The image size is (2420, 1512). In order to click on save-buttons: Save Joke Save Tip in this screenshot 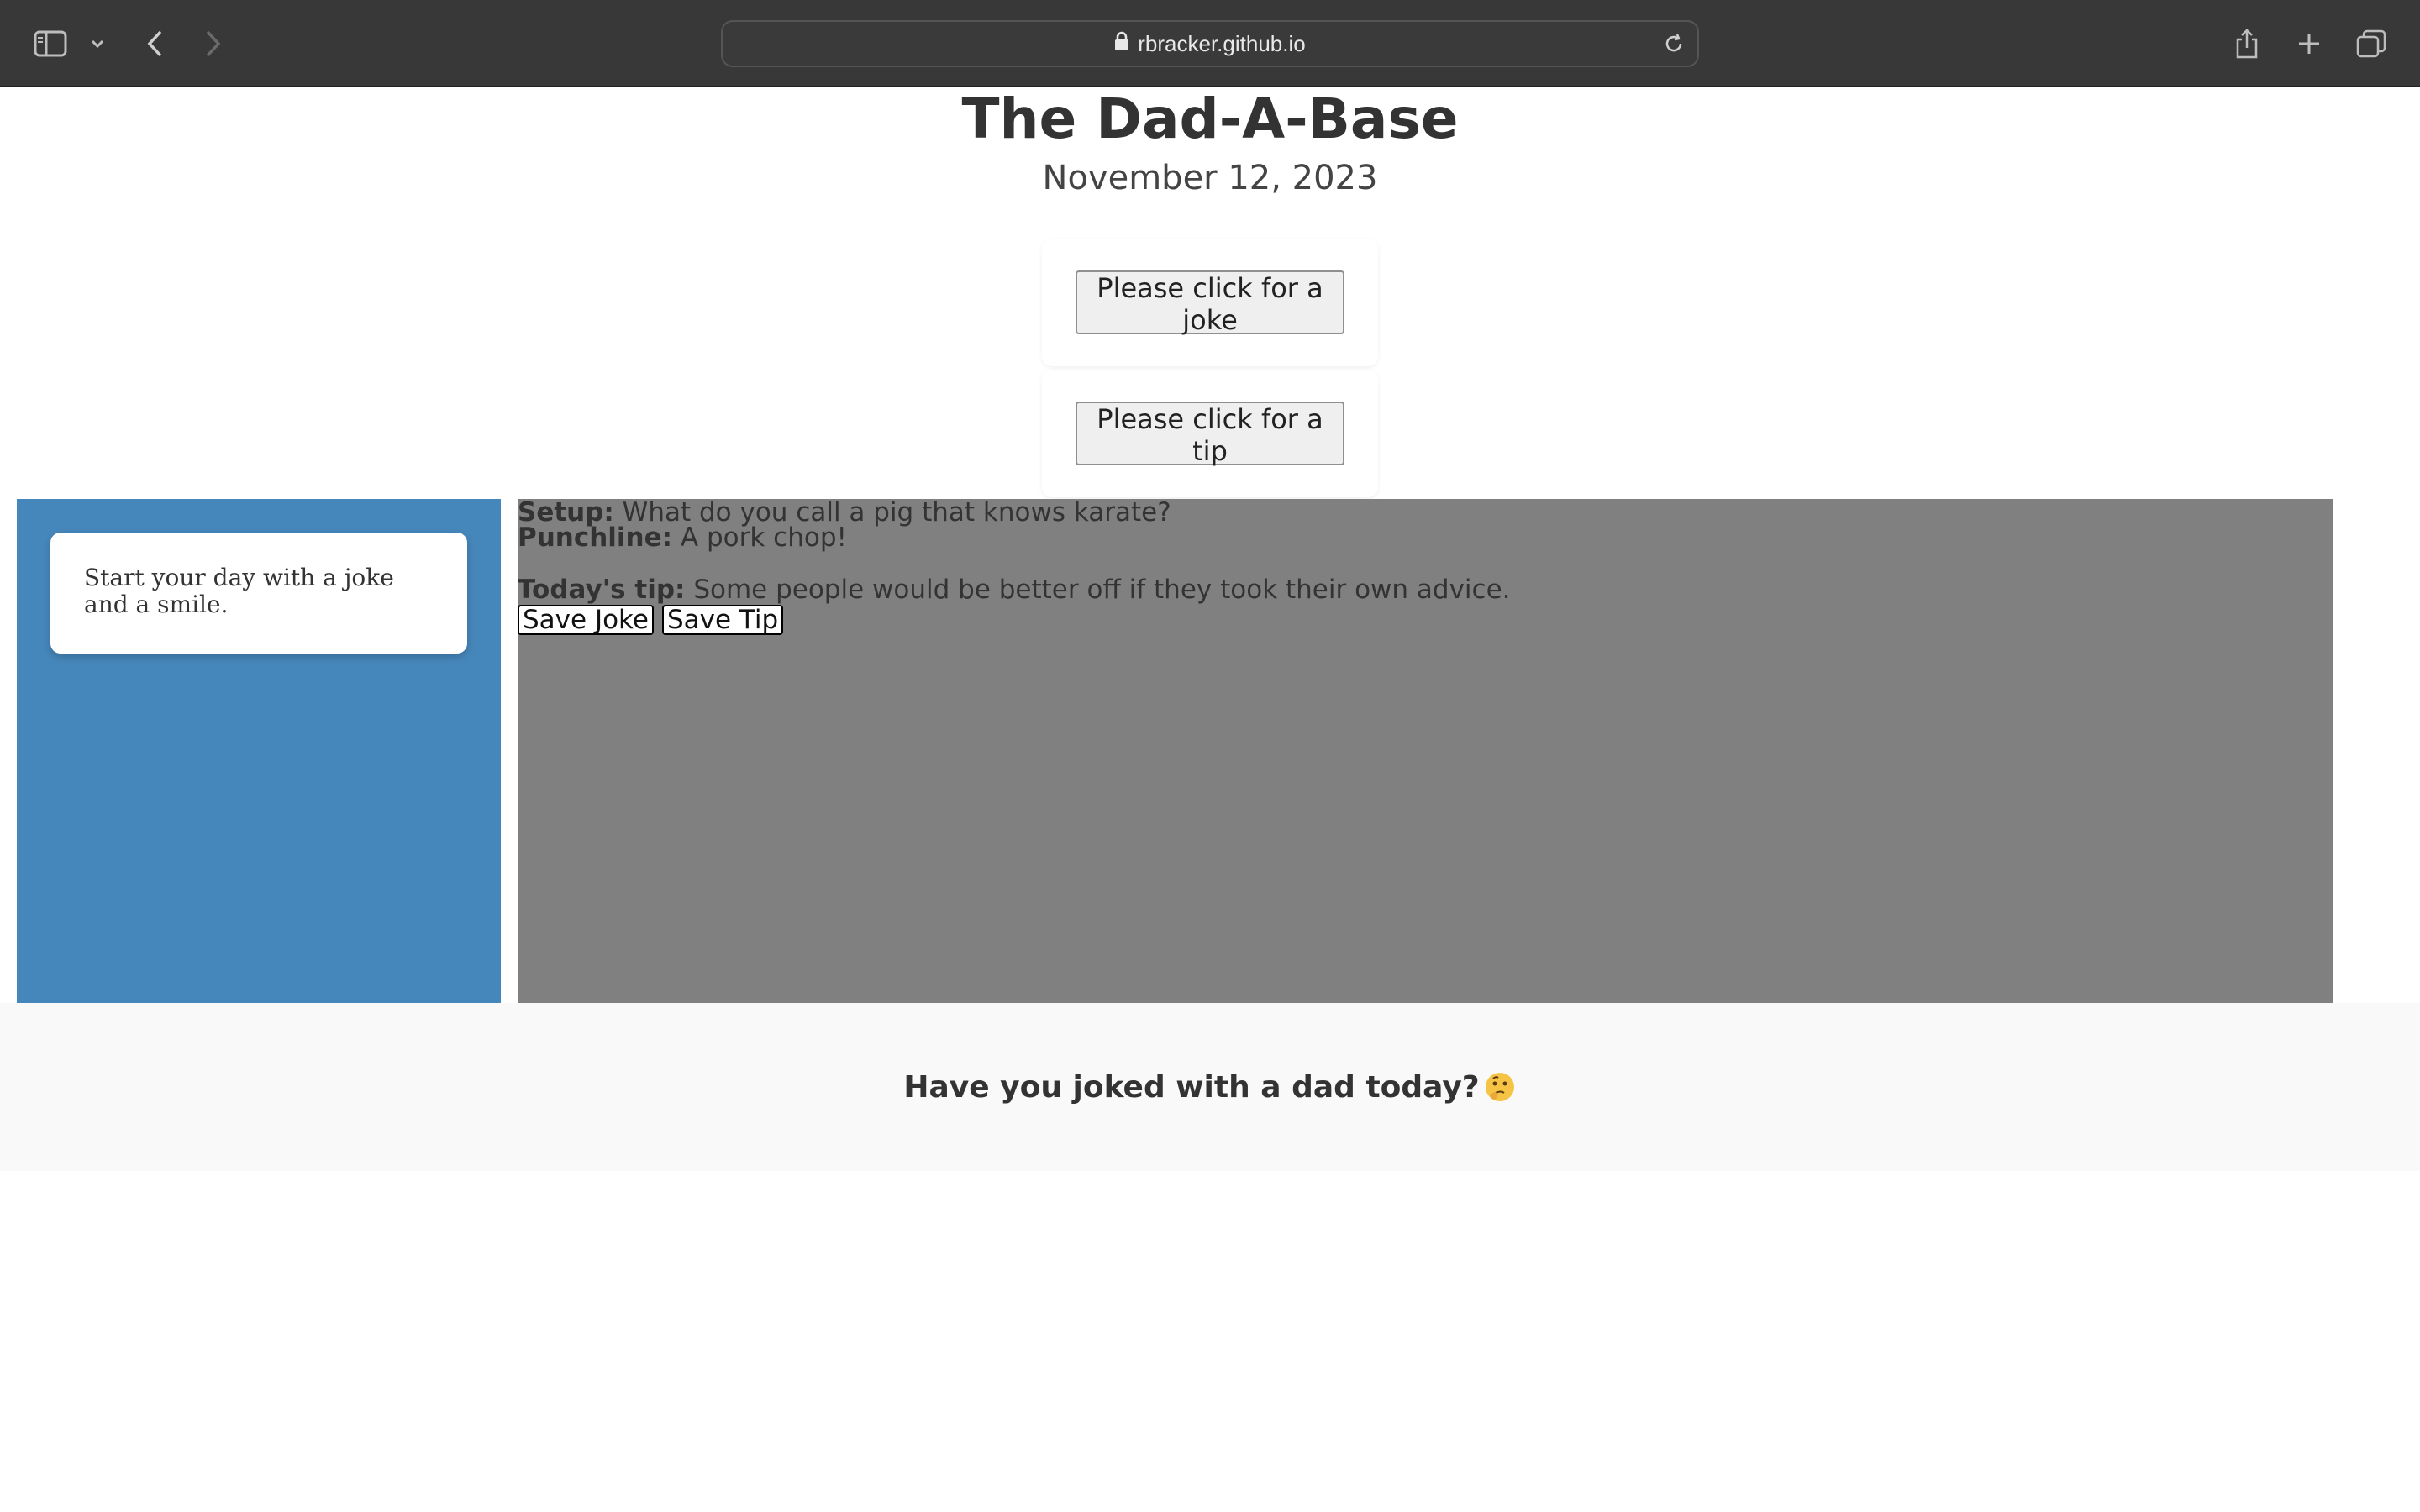, I will do `click(651, 620)`.